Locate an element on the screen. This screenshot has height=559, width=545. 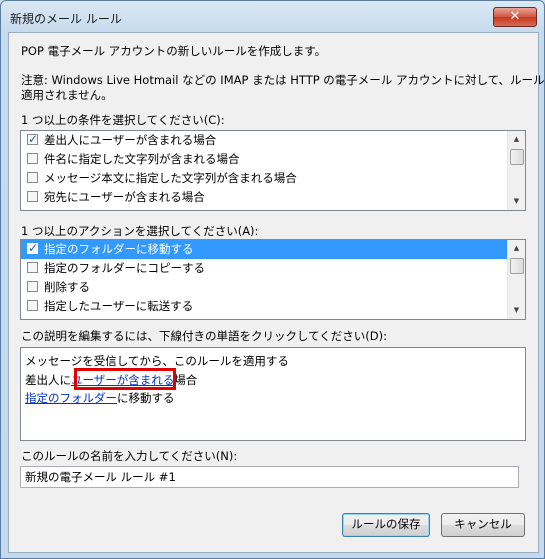
intro-text: POP 電子メール アカウントの新しいルールを作成します。 is located at coordinates (174, 51).